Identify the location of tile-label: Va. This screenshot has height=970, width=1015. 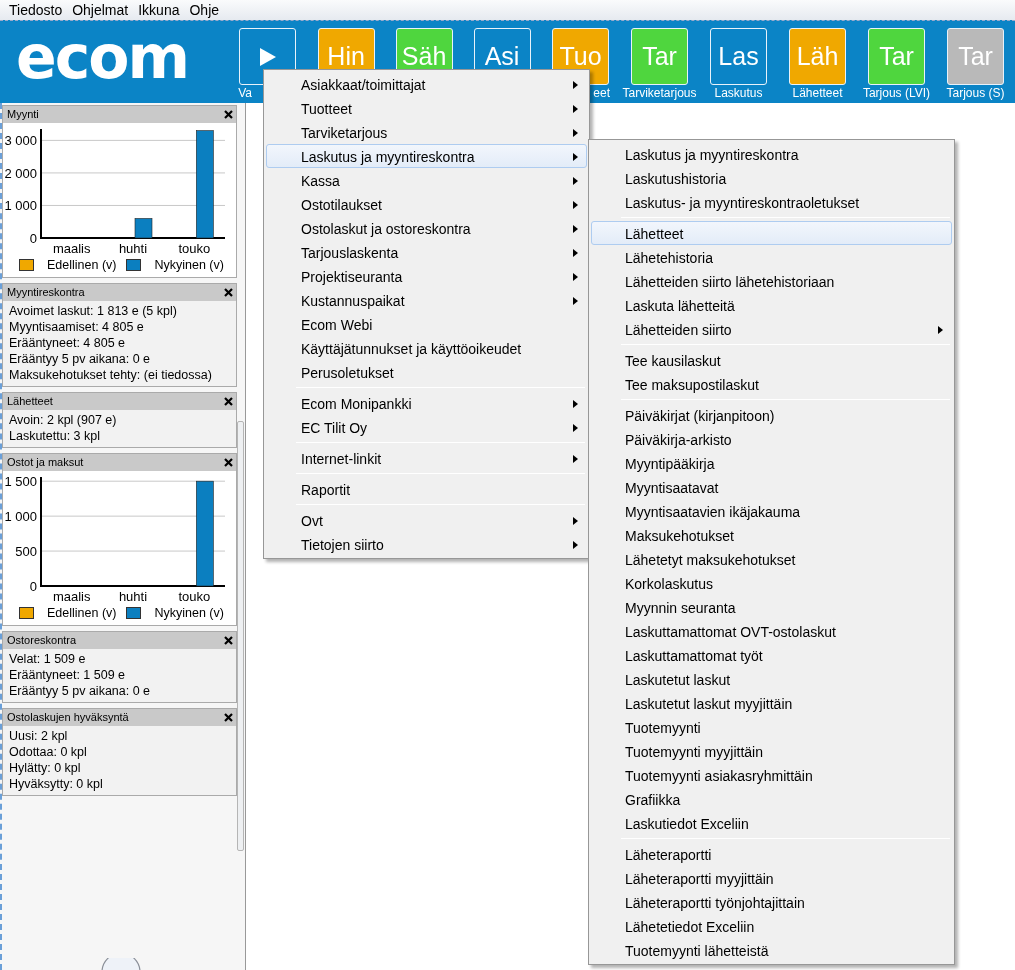
(245, 93).